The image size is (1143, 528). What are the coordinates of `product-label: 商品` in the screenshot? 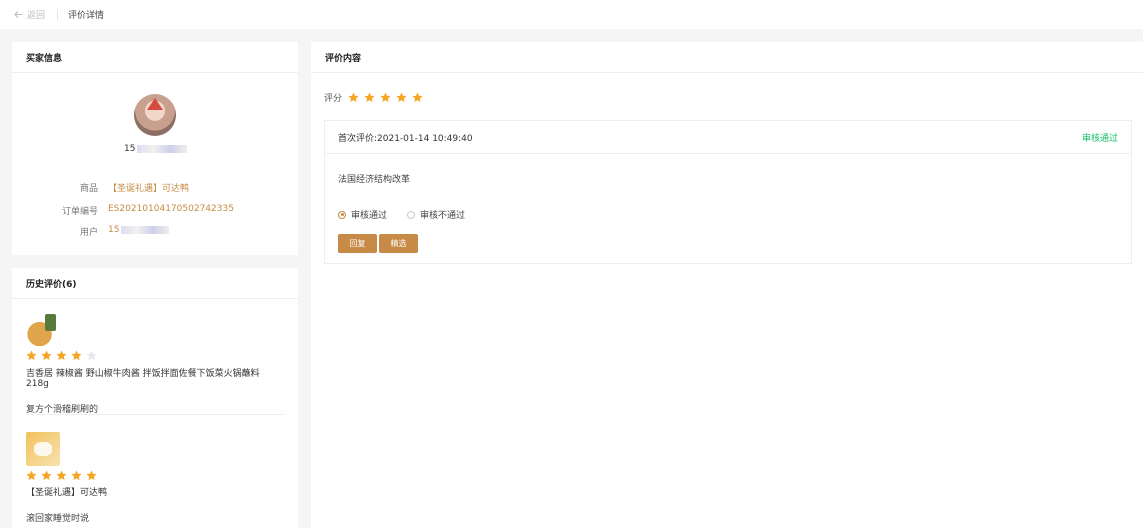 It's located at (88, 189).